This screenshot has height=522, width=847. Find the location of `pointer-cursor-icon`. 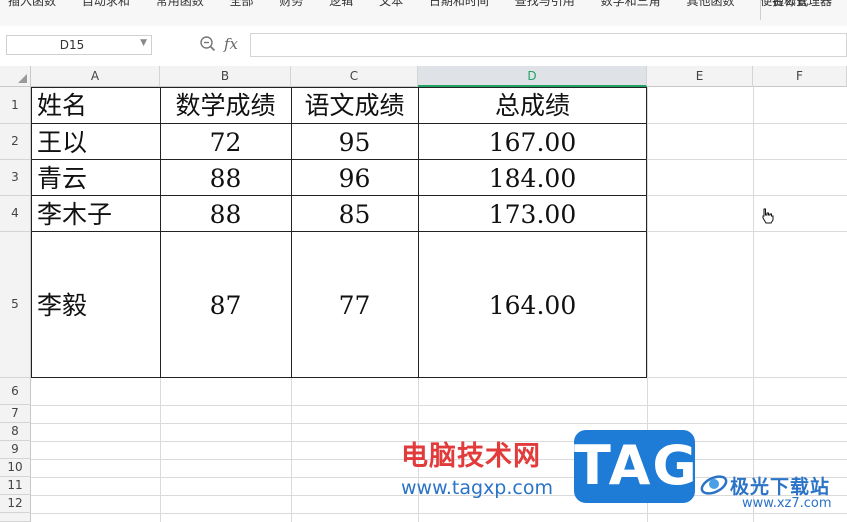

pointer-cursor-icon is located at coordinates (768, 216).